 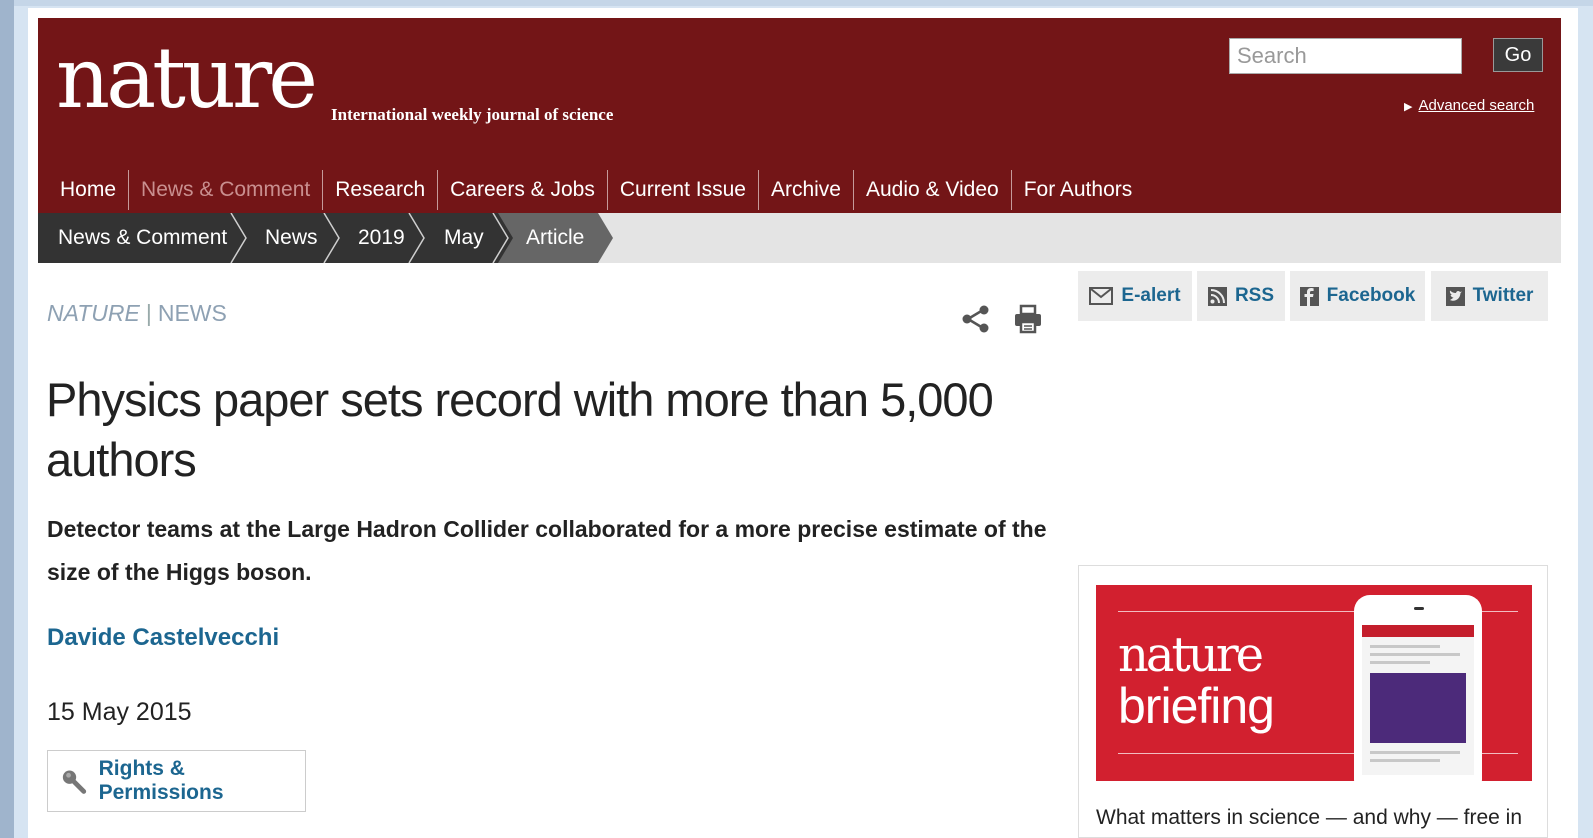 What do you see at coordinates (381, 238) in the screenshot?
I see `breadcrumb-year: 2019` at bounding box center [381, 238].